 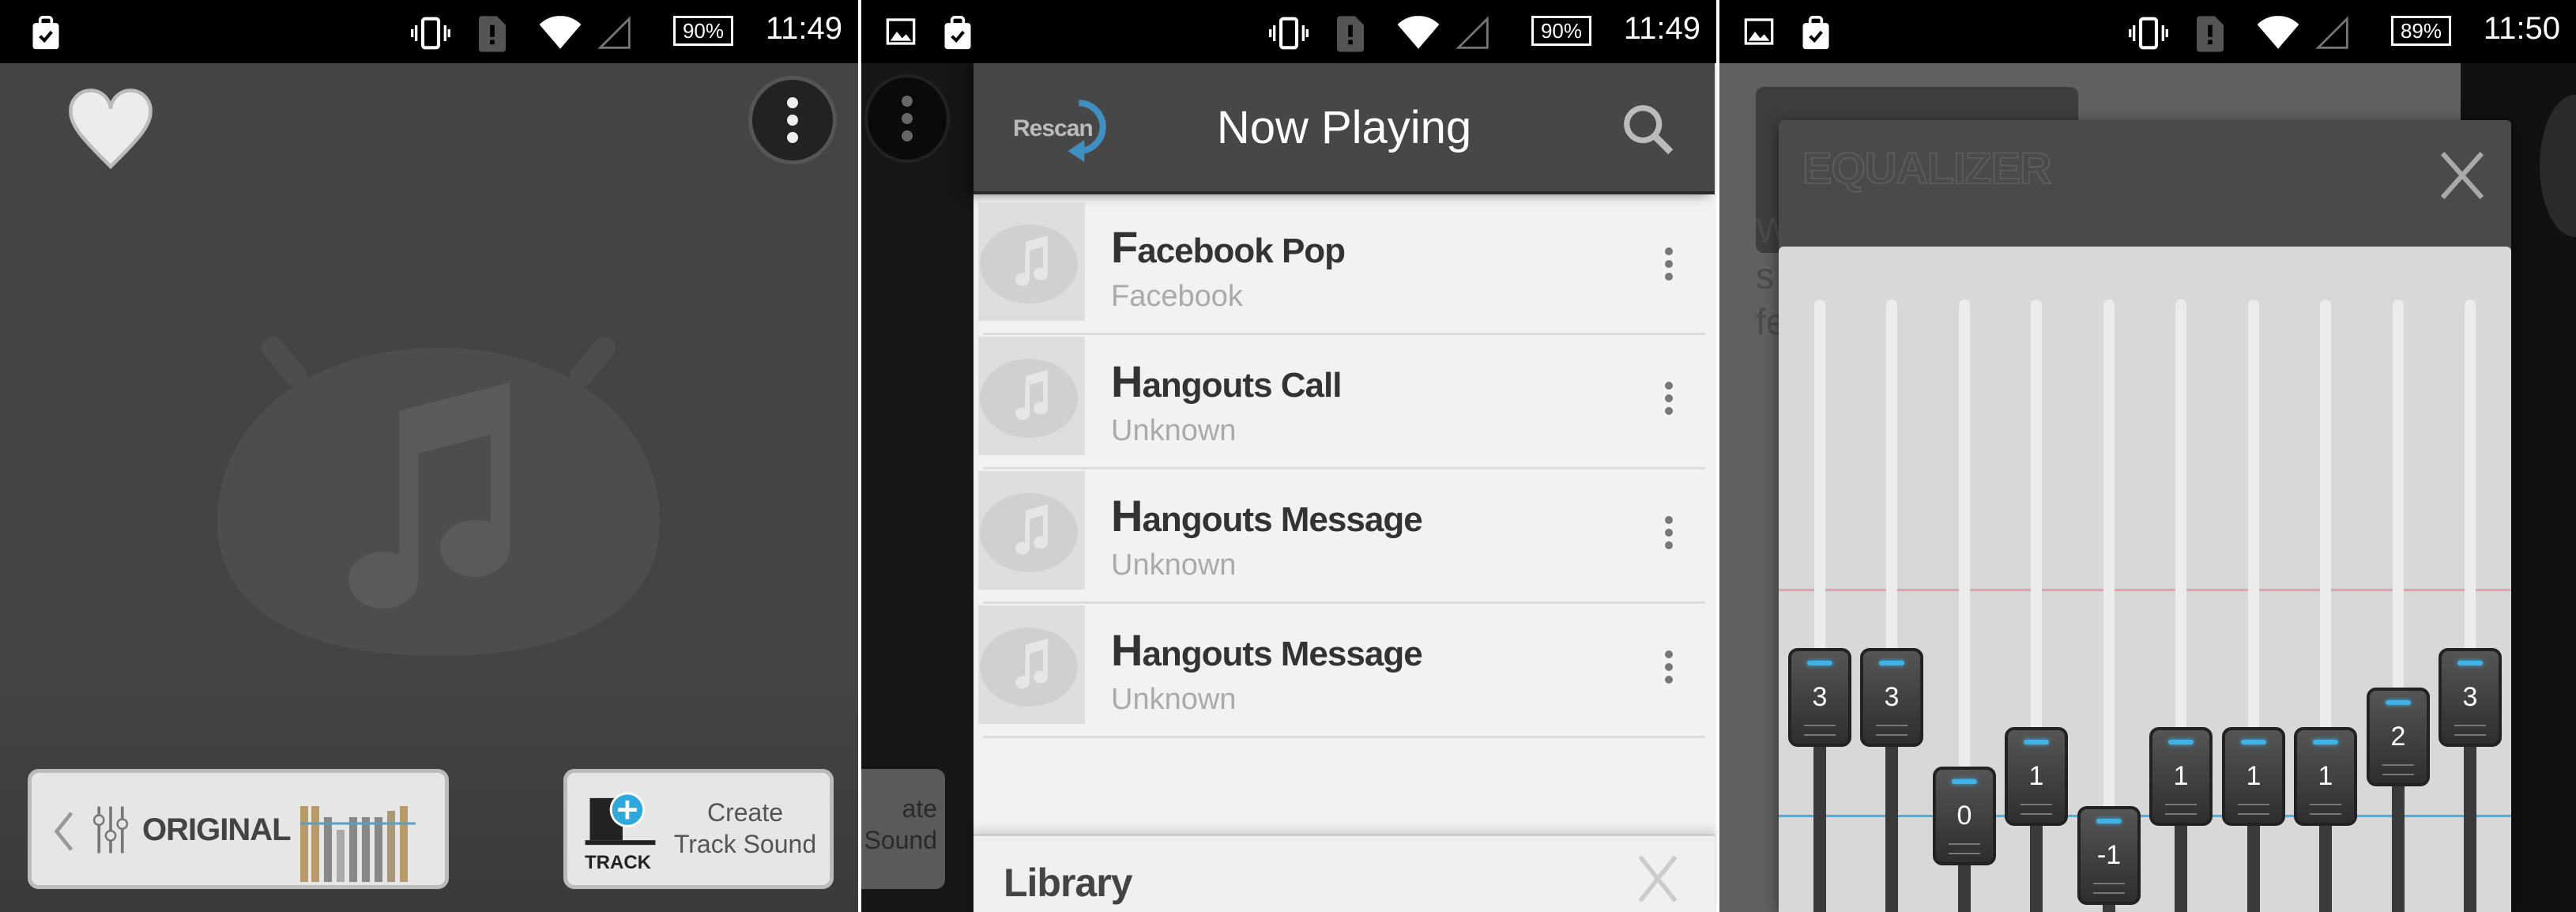 I want to click on create-label-line2: Track Sound, so click(x=745, y=844).